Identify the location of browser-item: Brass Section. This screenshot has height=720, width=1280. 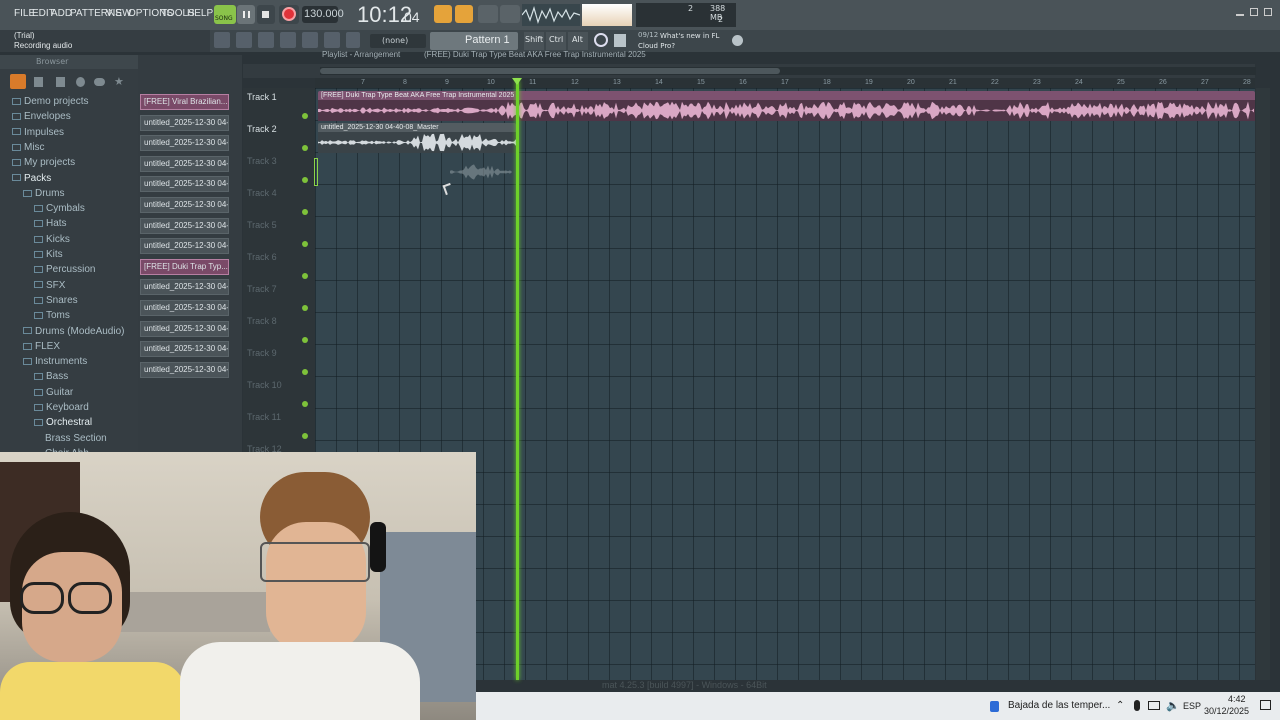
(76, 438).